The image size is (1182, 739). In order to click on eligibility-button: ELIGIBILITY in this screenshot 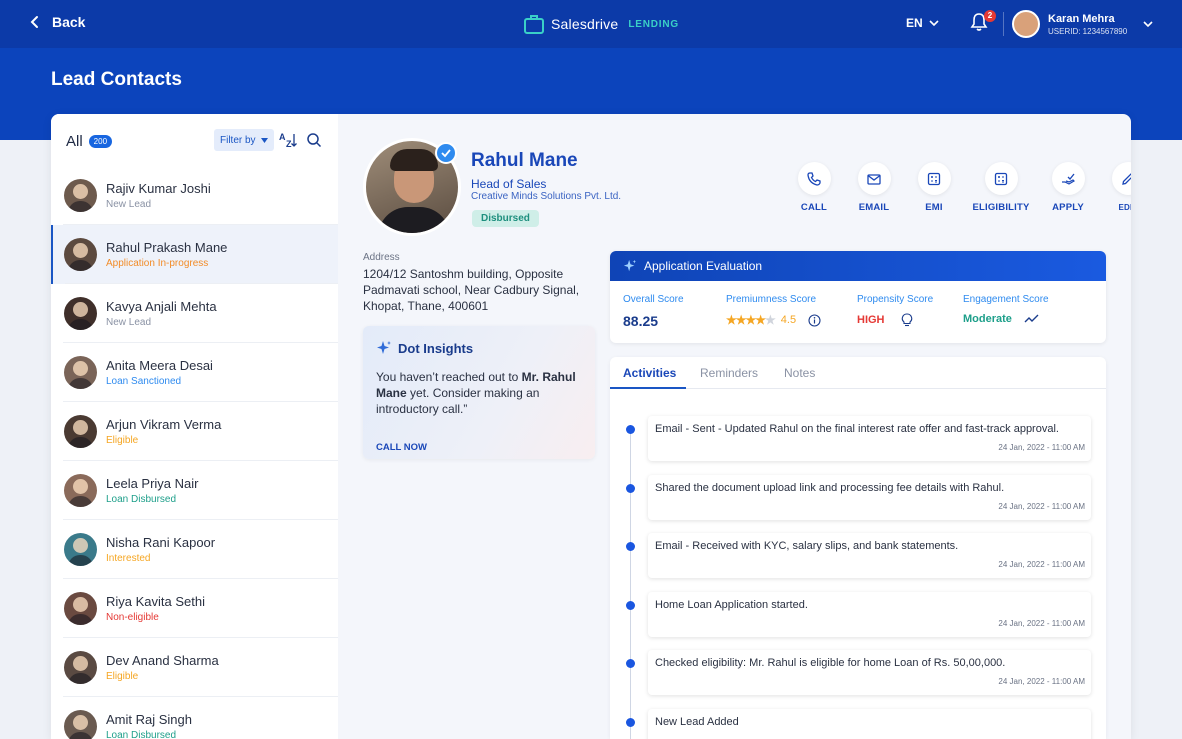, I will do `click(1001, 187)`.